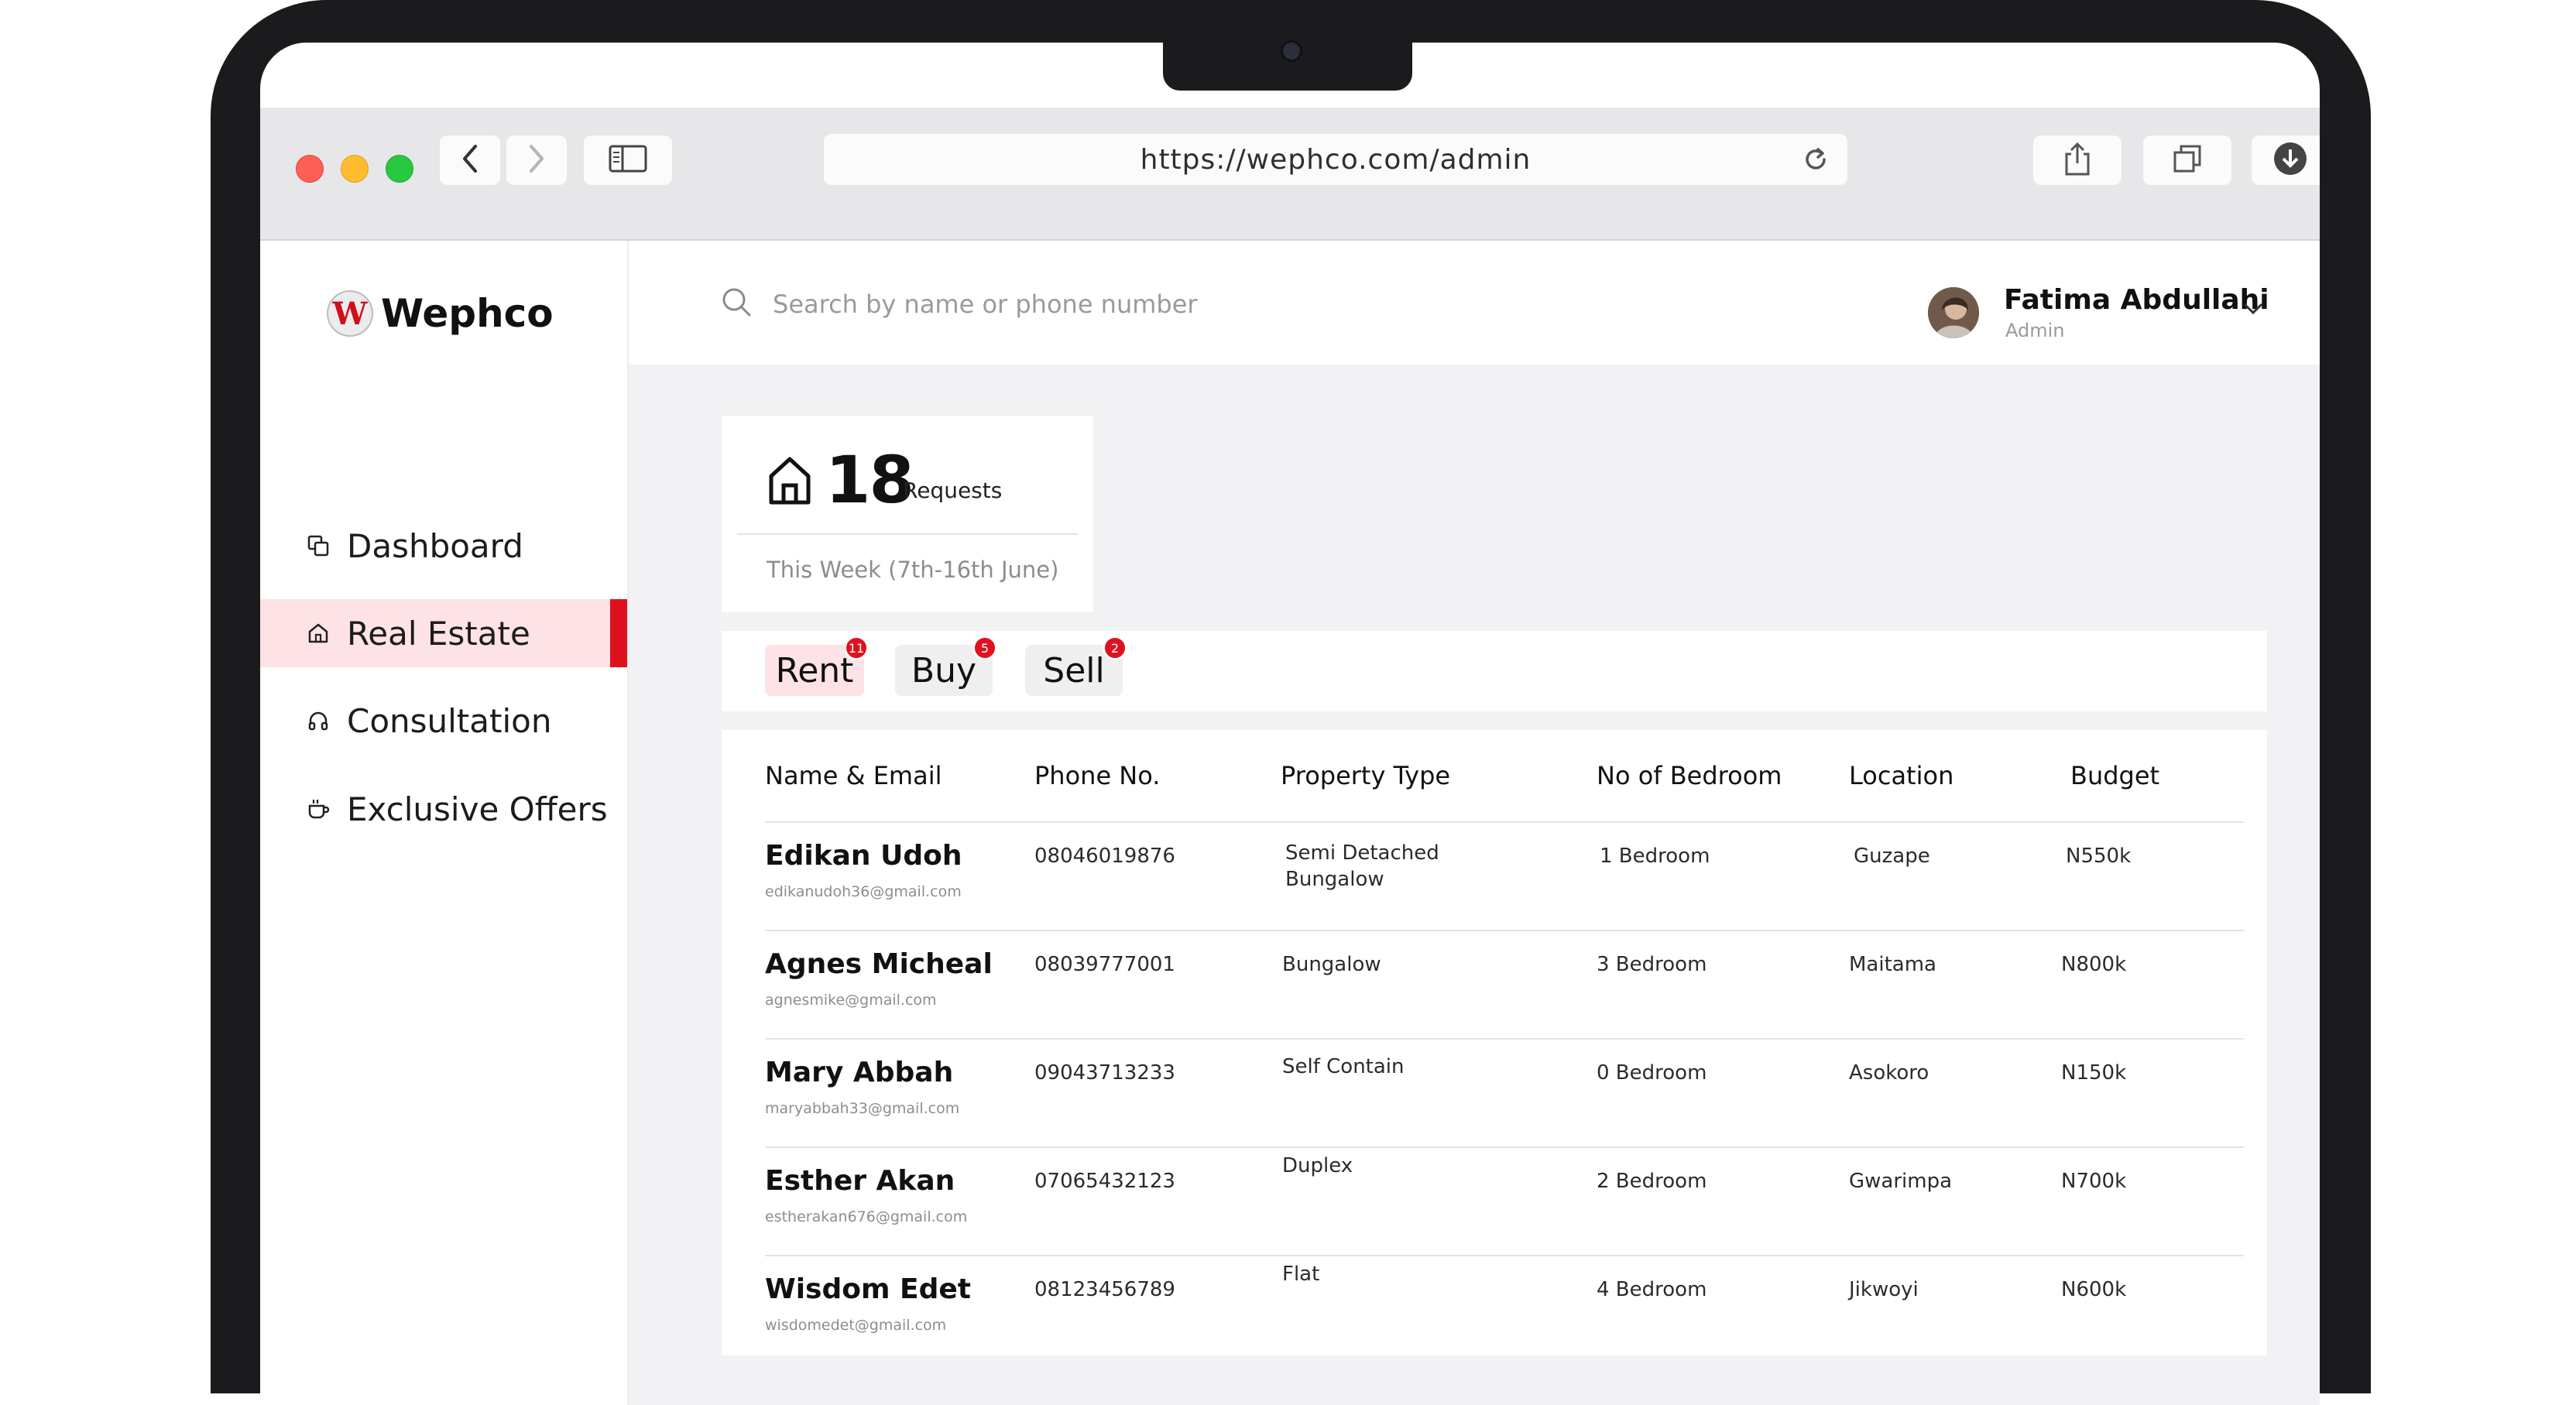 The image size is (2576, 1405). What do you see at coordinates (1362, 866) in the screenshot?
I see `row-property-type: Semi Detached Bungalow` at bounding box center [1362, 866].